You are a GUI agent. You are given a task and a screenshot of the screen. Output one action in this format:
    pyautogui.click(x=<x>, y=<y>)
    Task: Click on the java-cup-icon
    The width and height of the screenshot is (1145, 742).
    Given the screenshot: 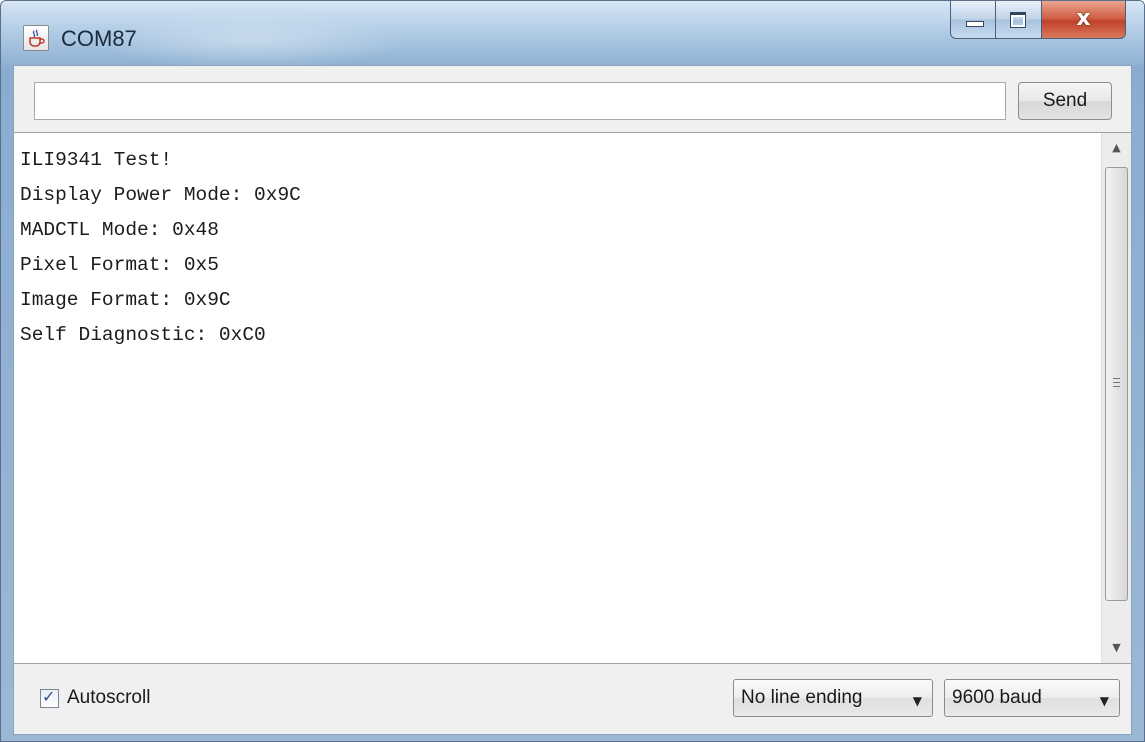 What is the action you would take?
    pyautogui.click(x=36, y=38)
    